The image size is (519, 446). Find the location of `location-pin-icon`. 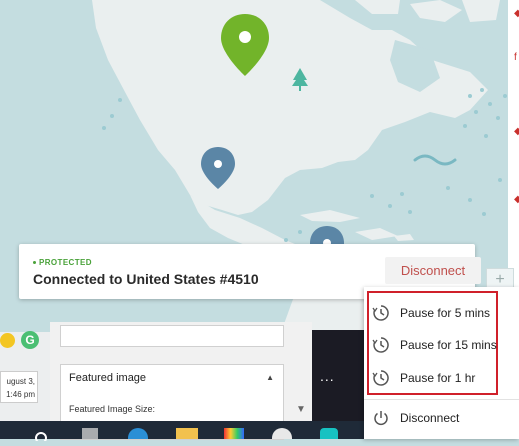

location-pin-icon is located at coordinates (218, 168).